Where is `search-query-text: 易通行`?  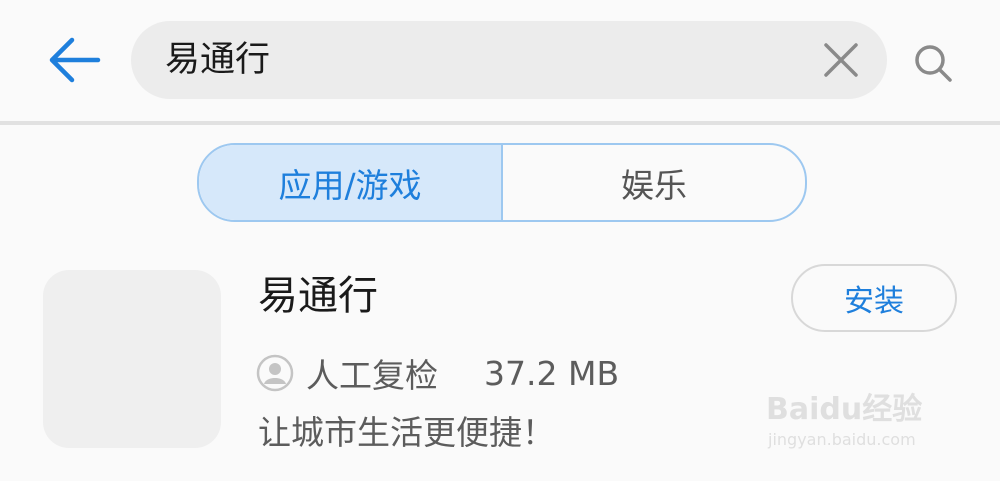
search-query-text: 易通行 is located at coordinates (217, 60).